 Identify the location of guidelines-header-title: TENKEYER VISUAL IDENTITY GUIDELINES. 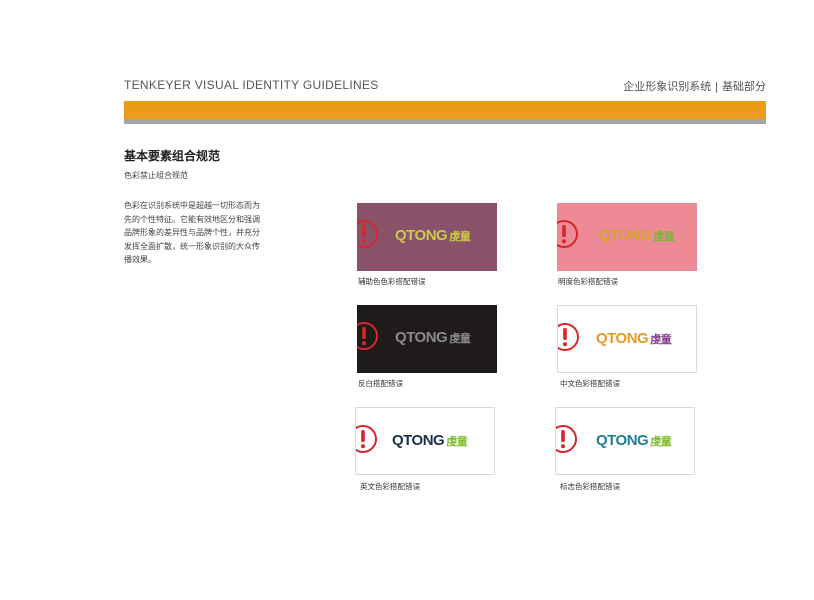
(251, 85).